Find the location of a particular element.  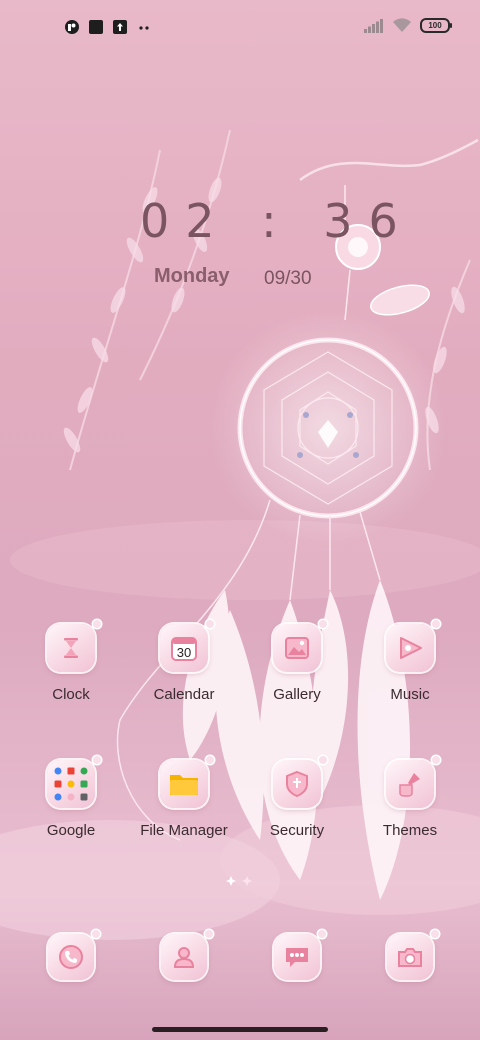

status-bar-left is located at coordinates (108, 27).